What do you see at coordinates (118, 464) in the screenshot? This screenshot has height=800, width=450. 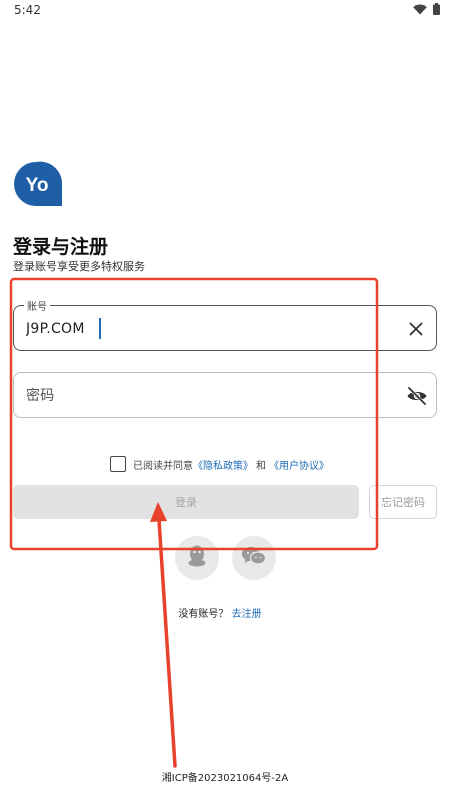 I see `agreement-checkbox` at bounding box center [118, 464].